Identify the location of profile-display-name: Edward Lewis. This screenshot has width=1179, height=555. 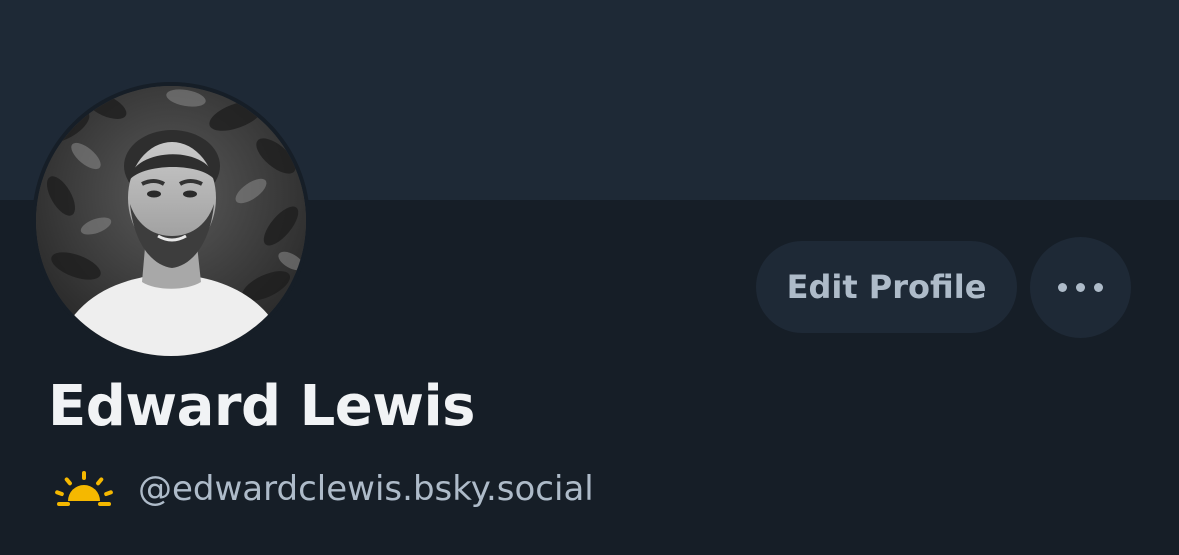
(262, 406).